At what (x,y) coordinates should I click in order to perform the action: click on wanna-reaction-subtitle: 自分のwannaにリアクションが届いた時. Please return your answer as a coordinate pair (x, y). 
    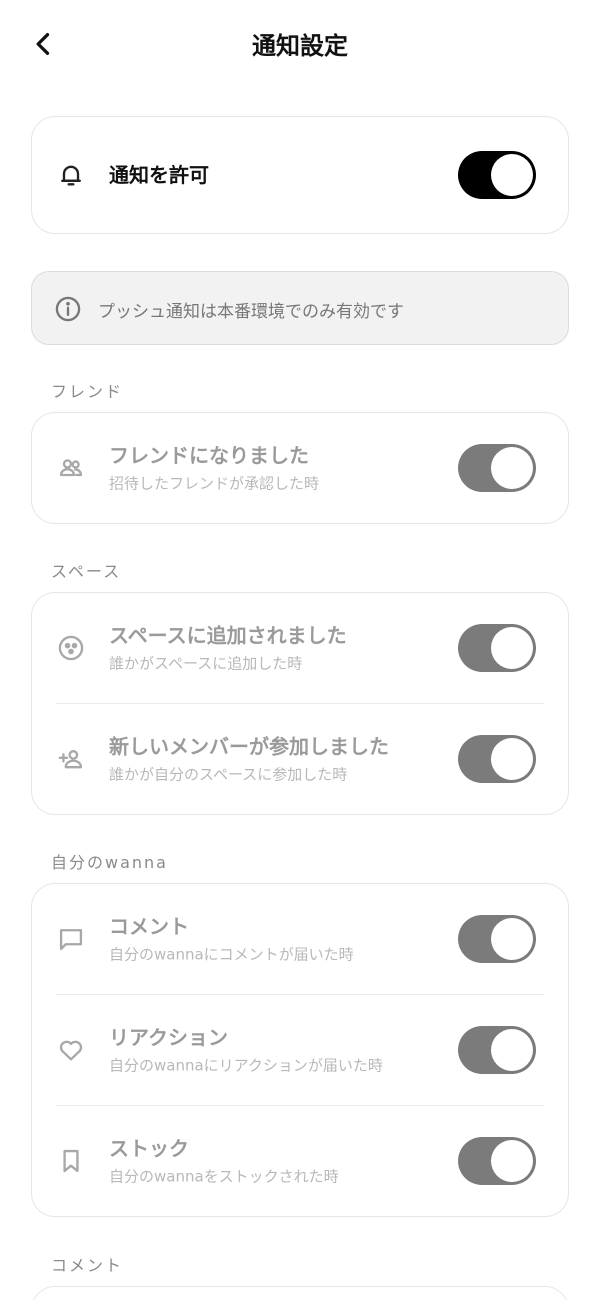
    Looking at the image, I should click on (246, 1065).